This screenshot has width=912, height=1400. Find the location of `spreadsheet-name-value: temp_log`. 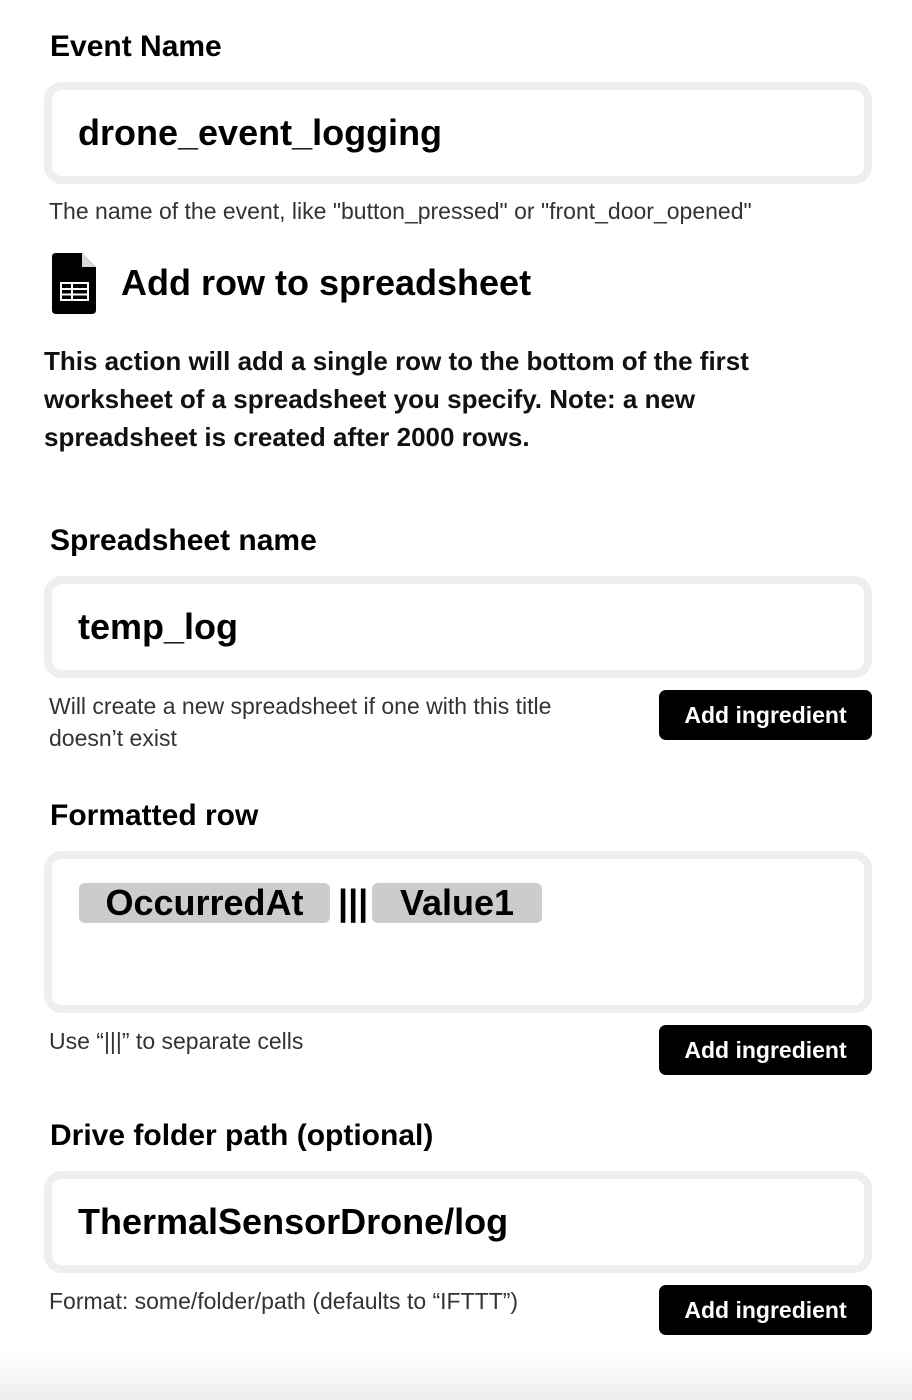

spreadsheet-name-value: temp_log is located at coordinates (158, 626).